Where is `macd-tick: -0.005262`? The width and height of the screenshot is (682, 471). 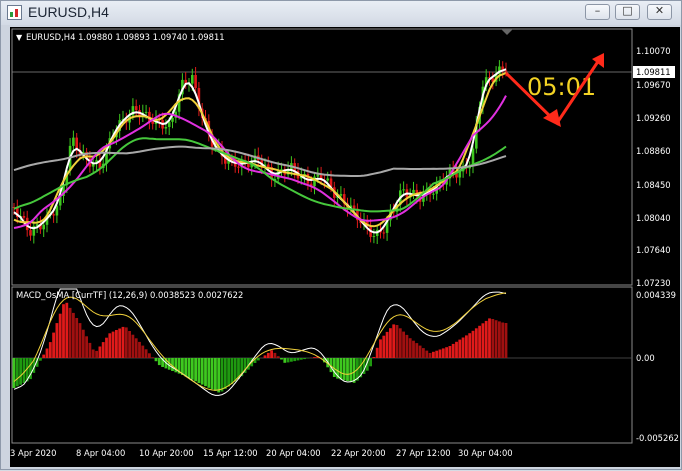
macd-tick: -0.005262 is located at coordinates (657, 438).